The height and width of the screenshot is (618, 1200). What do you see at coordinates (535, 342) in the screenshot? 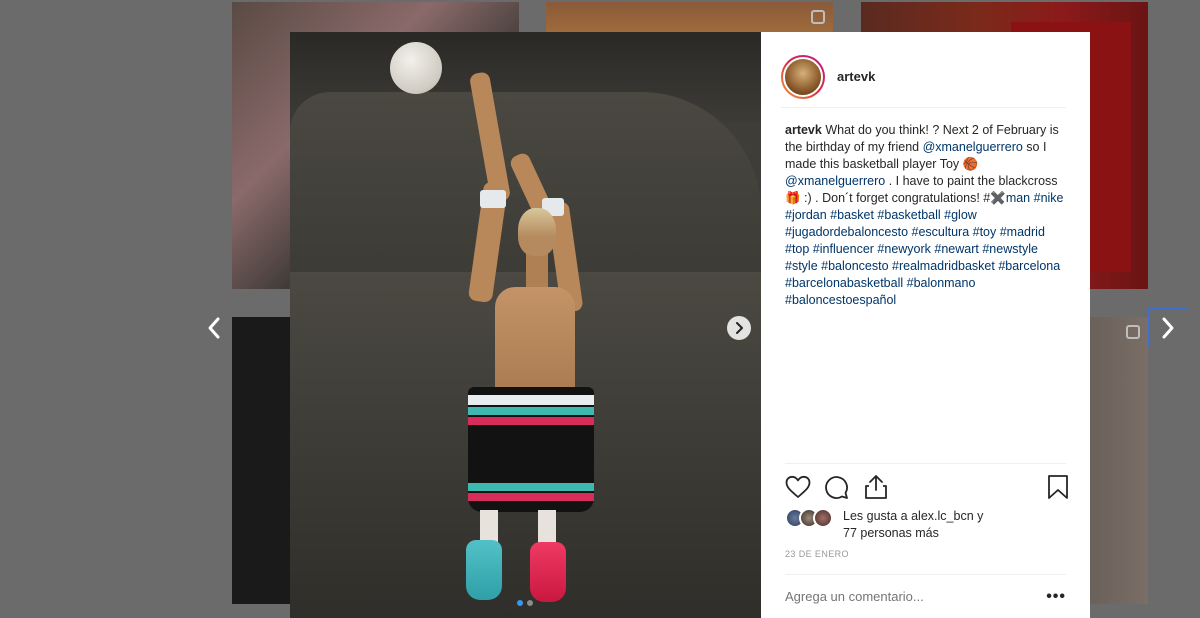
I see `figure-torso` at bounding box center [535, 342].